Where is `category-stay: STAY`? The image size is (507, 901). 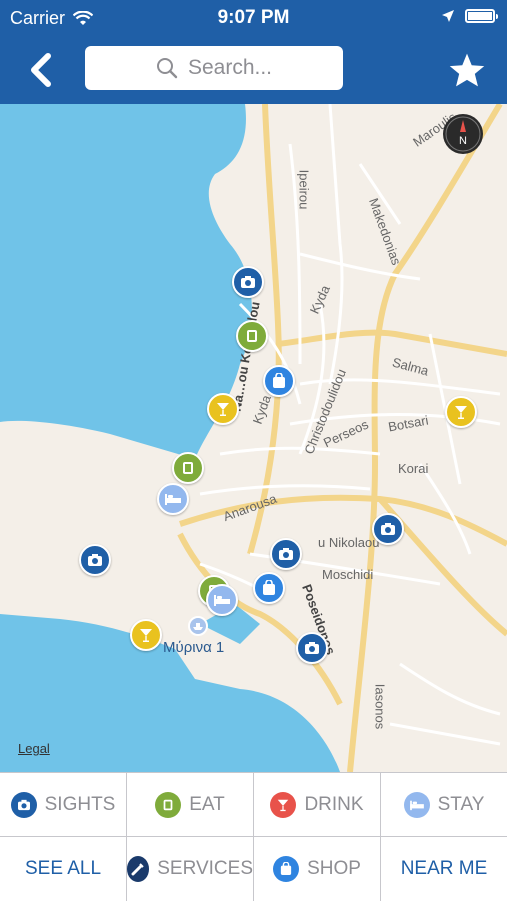 category-stay: STAY is located at coordinates (444, 804).